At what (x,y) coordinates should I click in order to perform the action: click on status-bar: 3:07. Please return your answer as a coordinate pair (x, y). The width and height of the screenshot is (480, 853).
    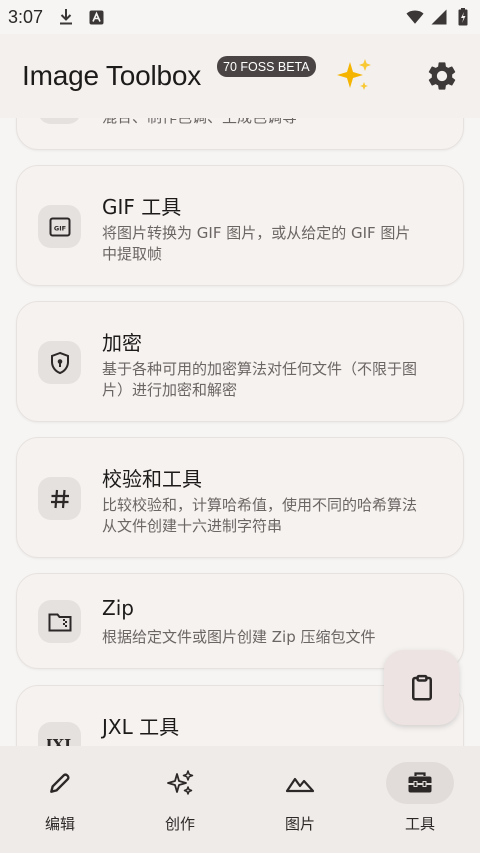
    Looking at the image, I should click on (240, 17).